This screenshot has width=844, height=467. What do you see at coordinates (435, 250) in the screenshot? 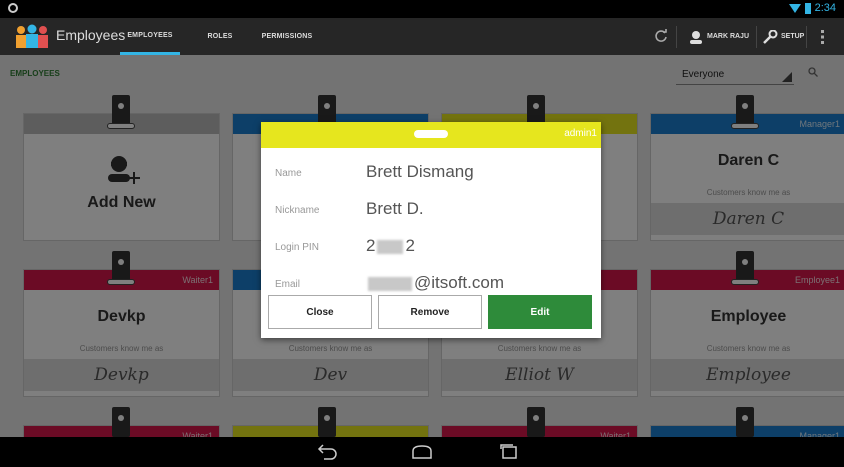
I see `login-pin-field: Login PIN 22` at bounding box center [435, 250].